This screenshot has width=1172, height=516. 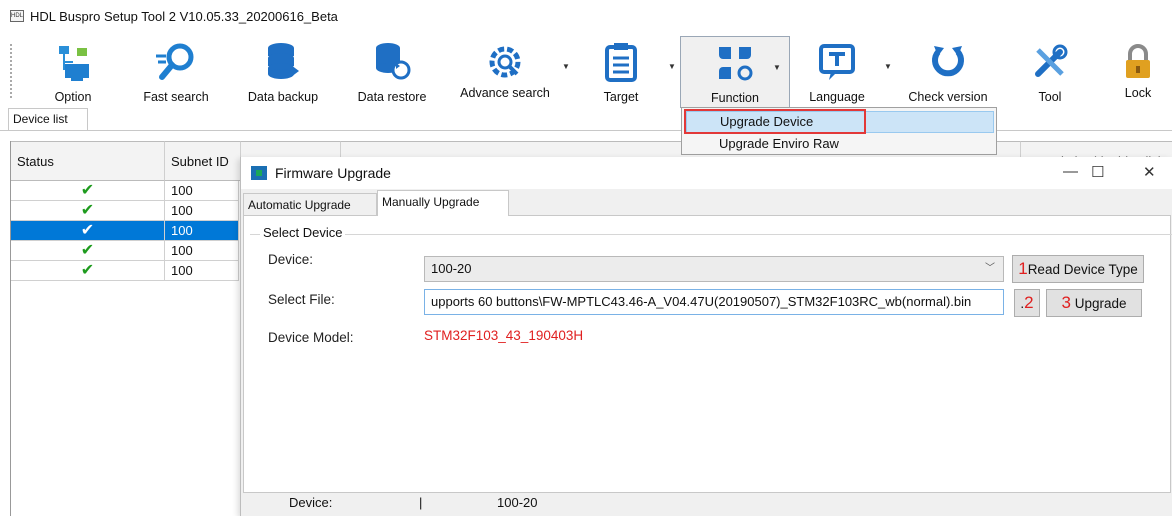 What do you see at coordinates (517, 502) in the screenshot?
I see `status-device-value: 100-20` at bounding box center [517, 502].